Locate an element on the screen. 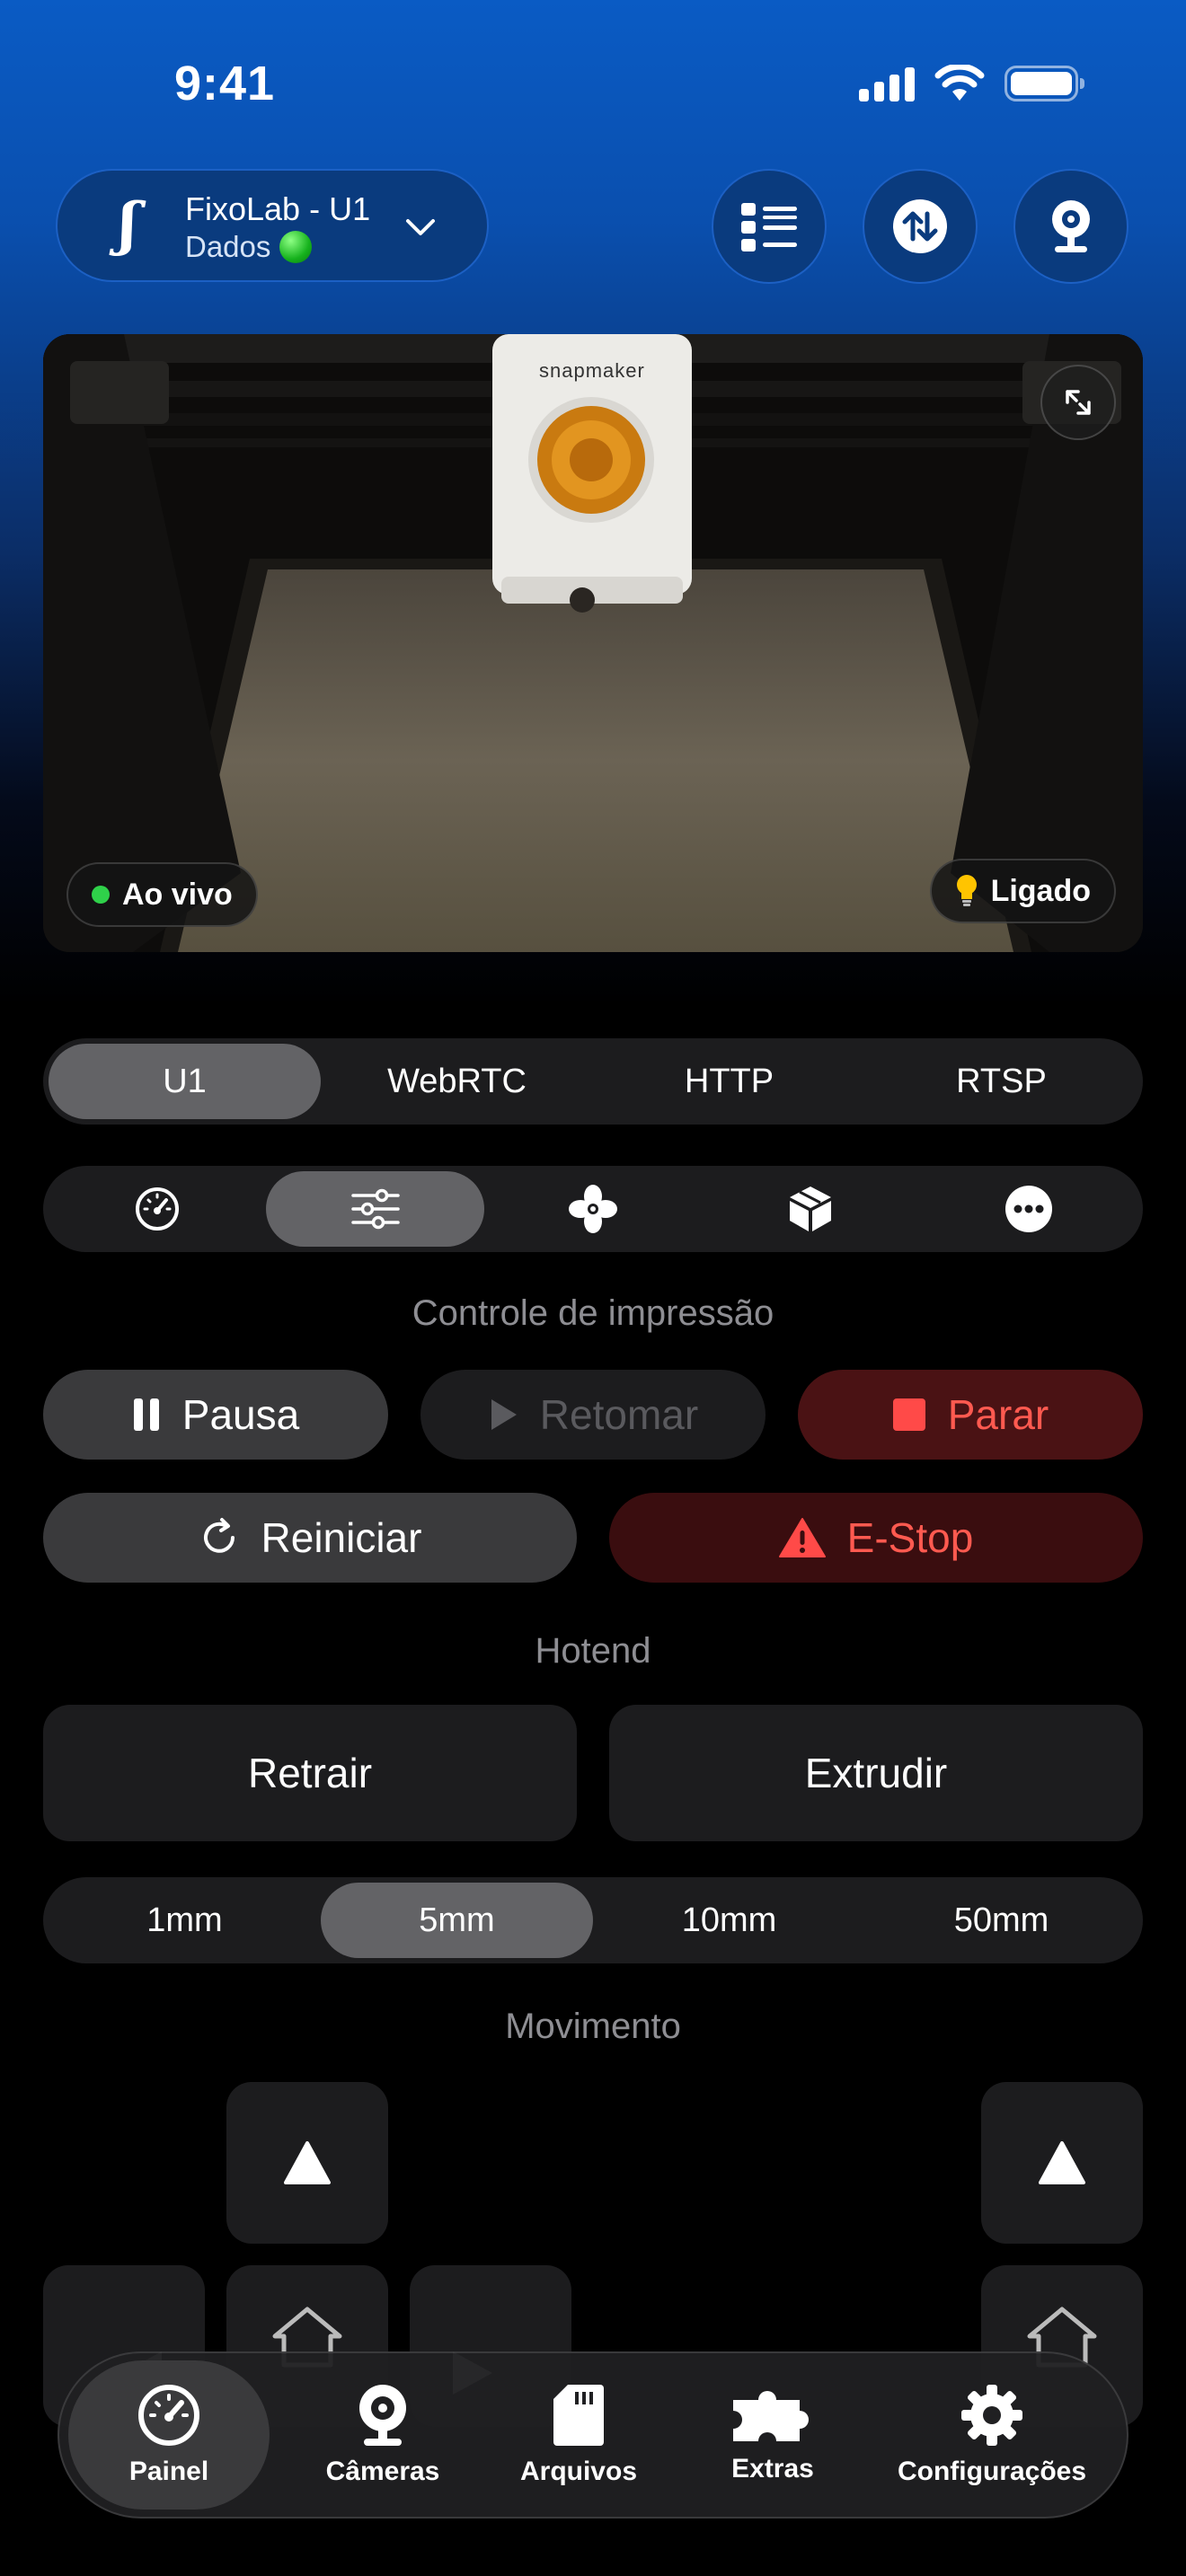  resume-label: Retomar is located at coordinates (619, 1414).